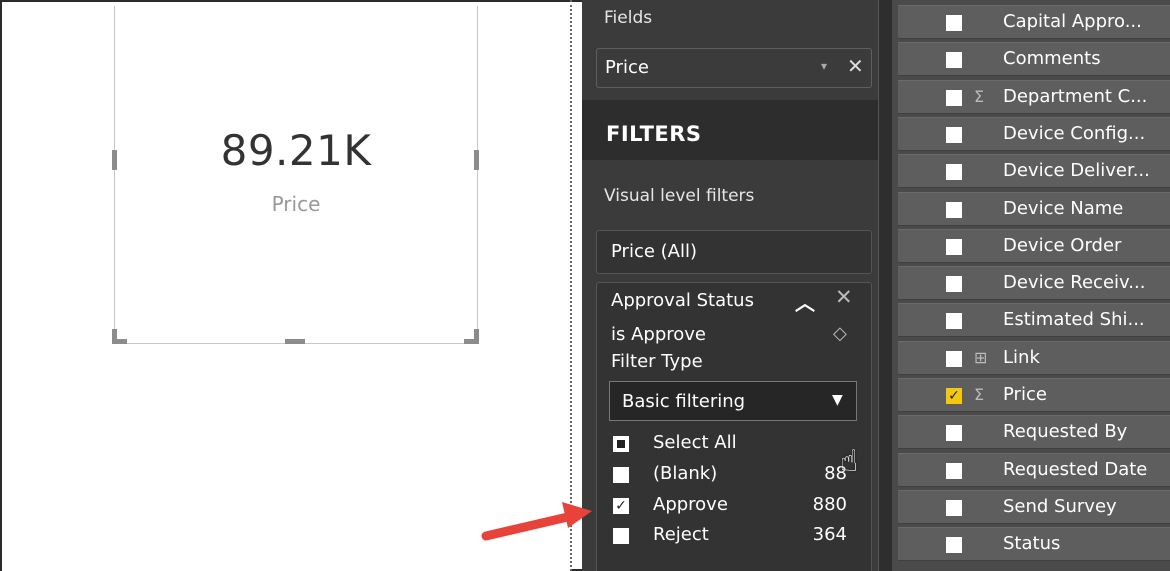 Image resolution: width=1170 pixels, height=571 pixels. I want to click on collapse-icon: ︿, so click(805, 301).